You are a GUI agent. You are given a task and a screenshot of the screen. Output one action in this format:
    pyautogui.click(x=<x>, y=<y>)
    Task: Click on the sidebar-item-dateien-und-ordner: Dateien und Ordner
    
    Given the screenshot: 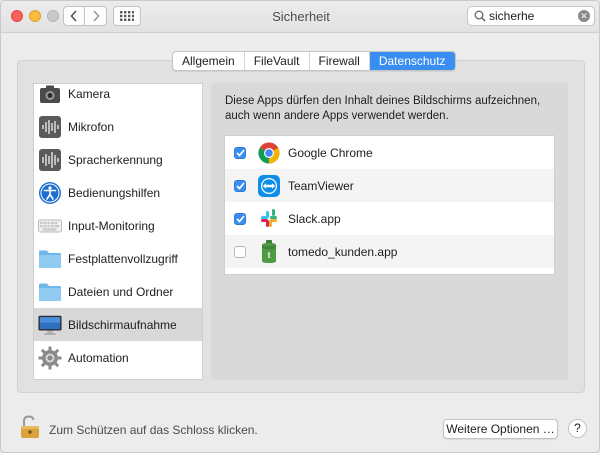 What is the action you would take?
    pyautogui.click(x=118, y=291)
    